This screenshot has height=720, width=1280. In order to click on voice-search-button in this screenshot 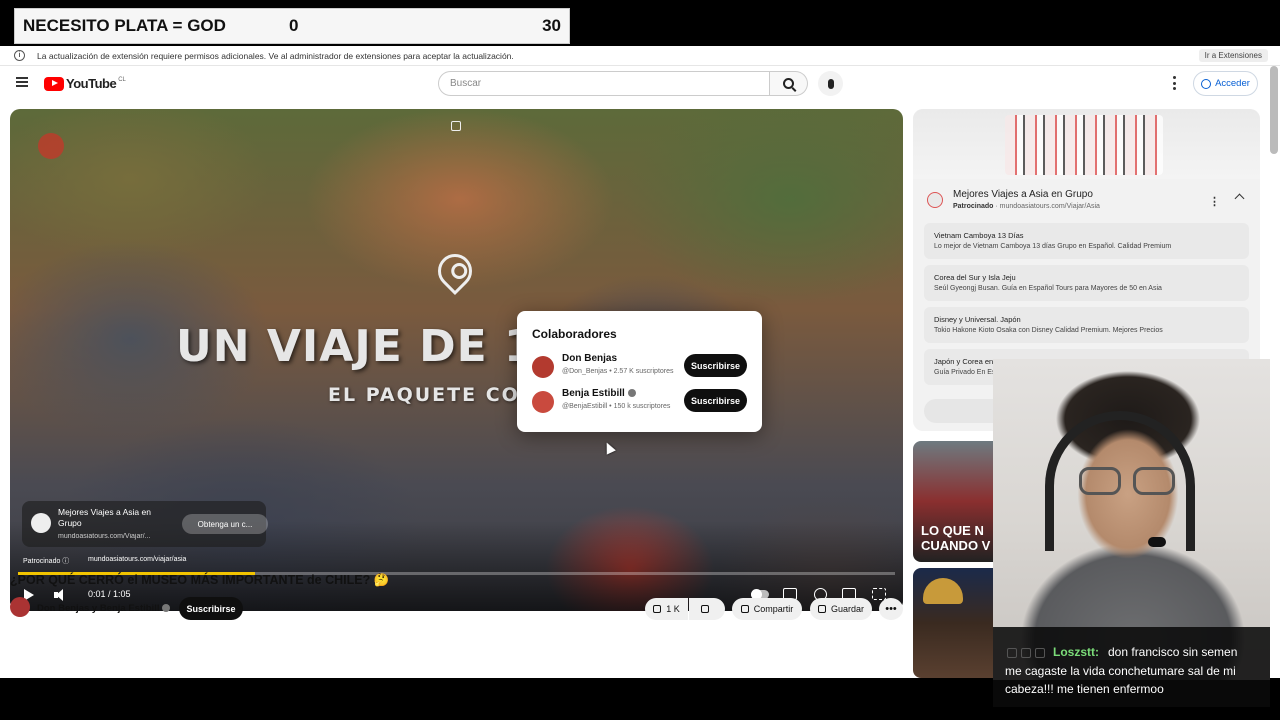, I will do `click(830, 83)`.